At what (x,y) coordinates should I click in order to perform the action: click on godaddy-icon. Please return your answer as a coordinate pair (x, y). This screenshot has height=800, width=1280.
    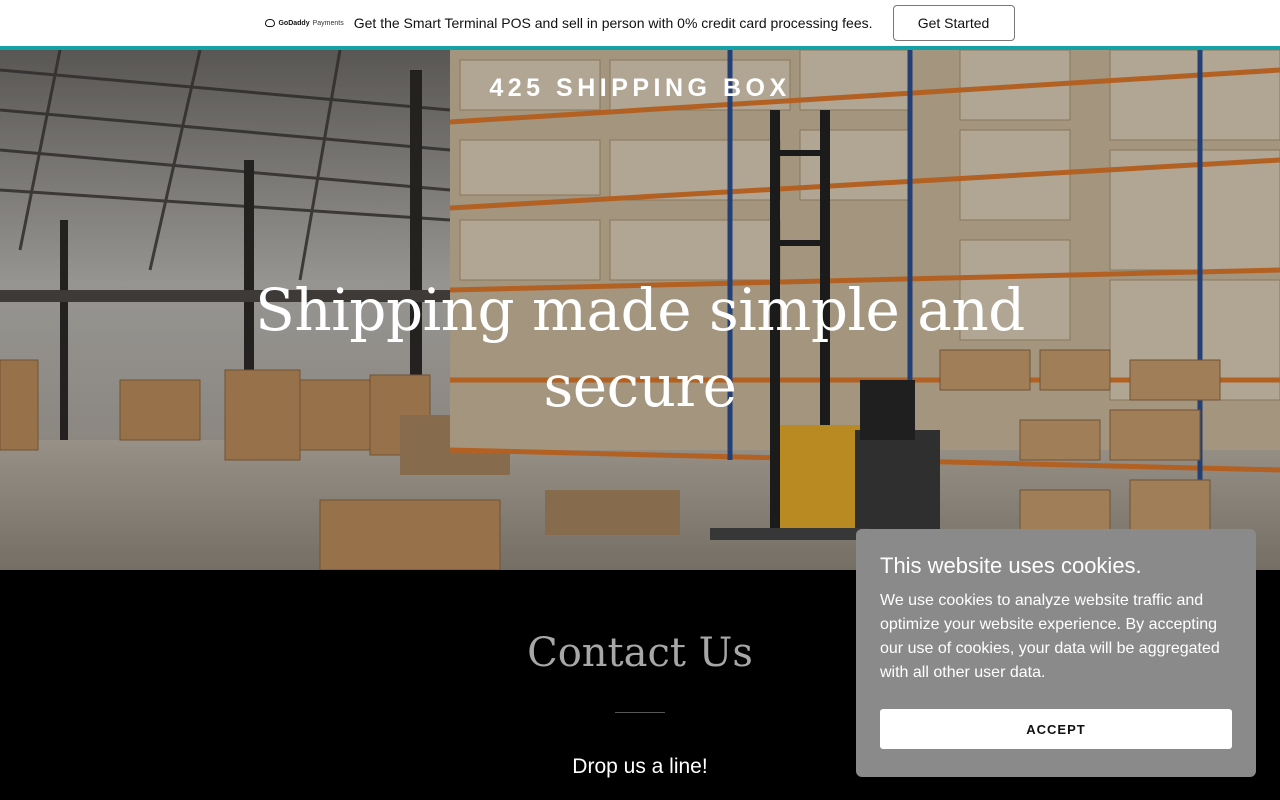
    Looking at the image, I should click on (270, 23).